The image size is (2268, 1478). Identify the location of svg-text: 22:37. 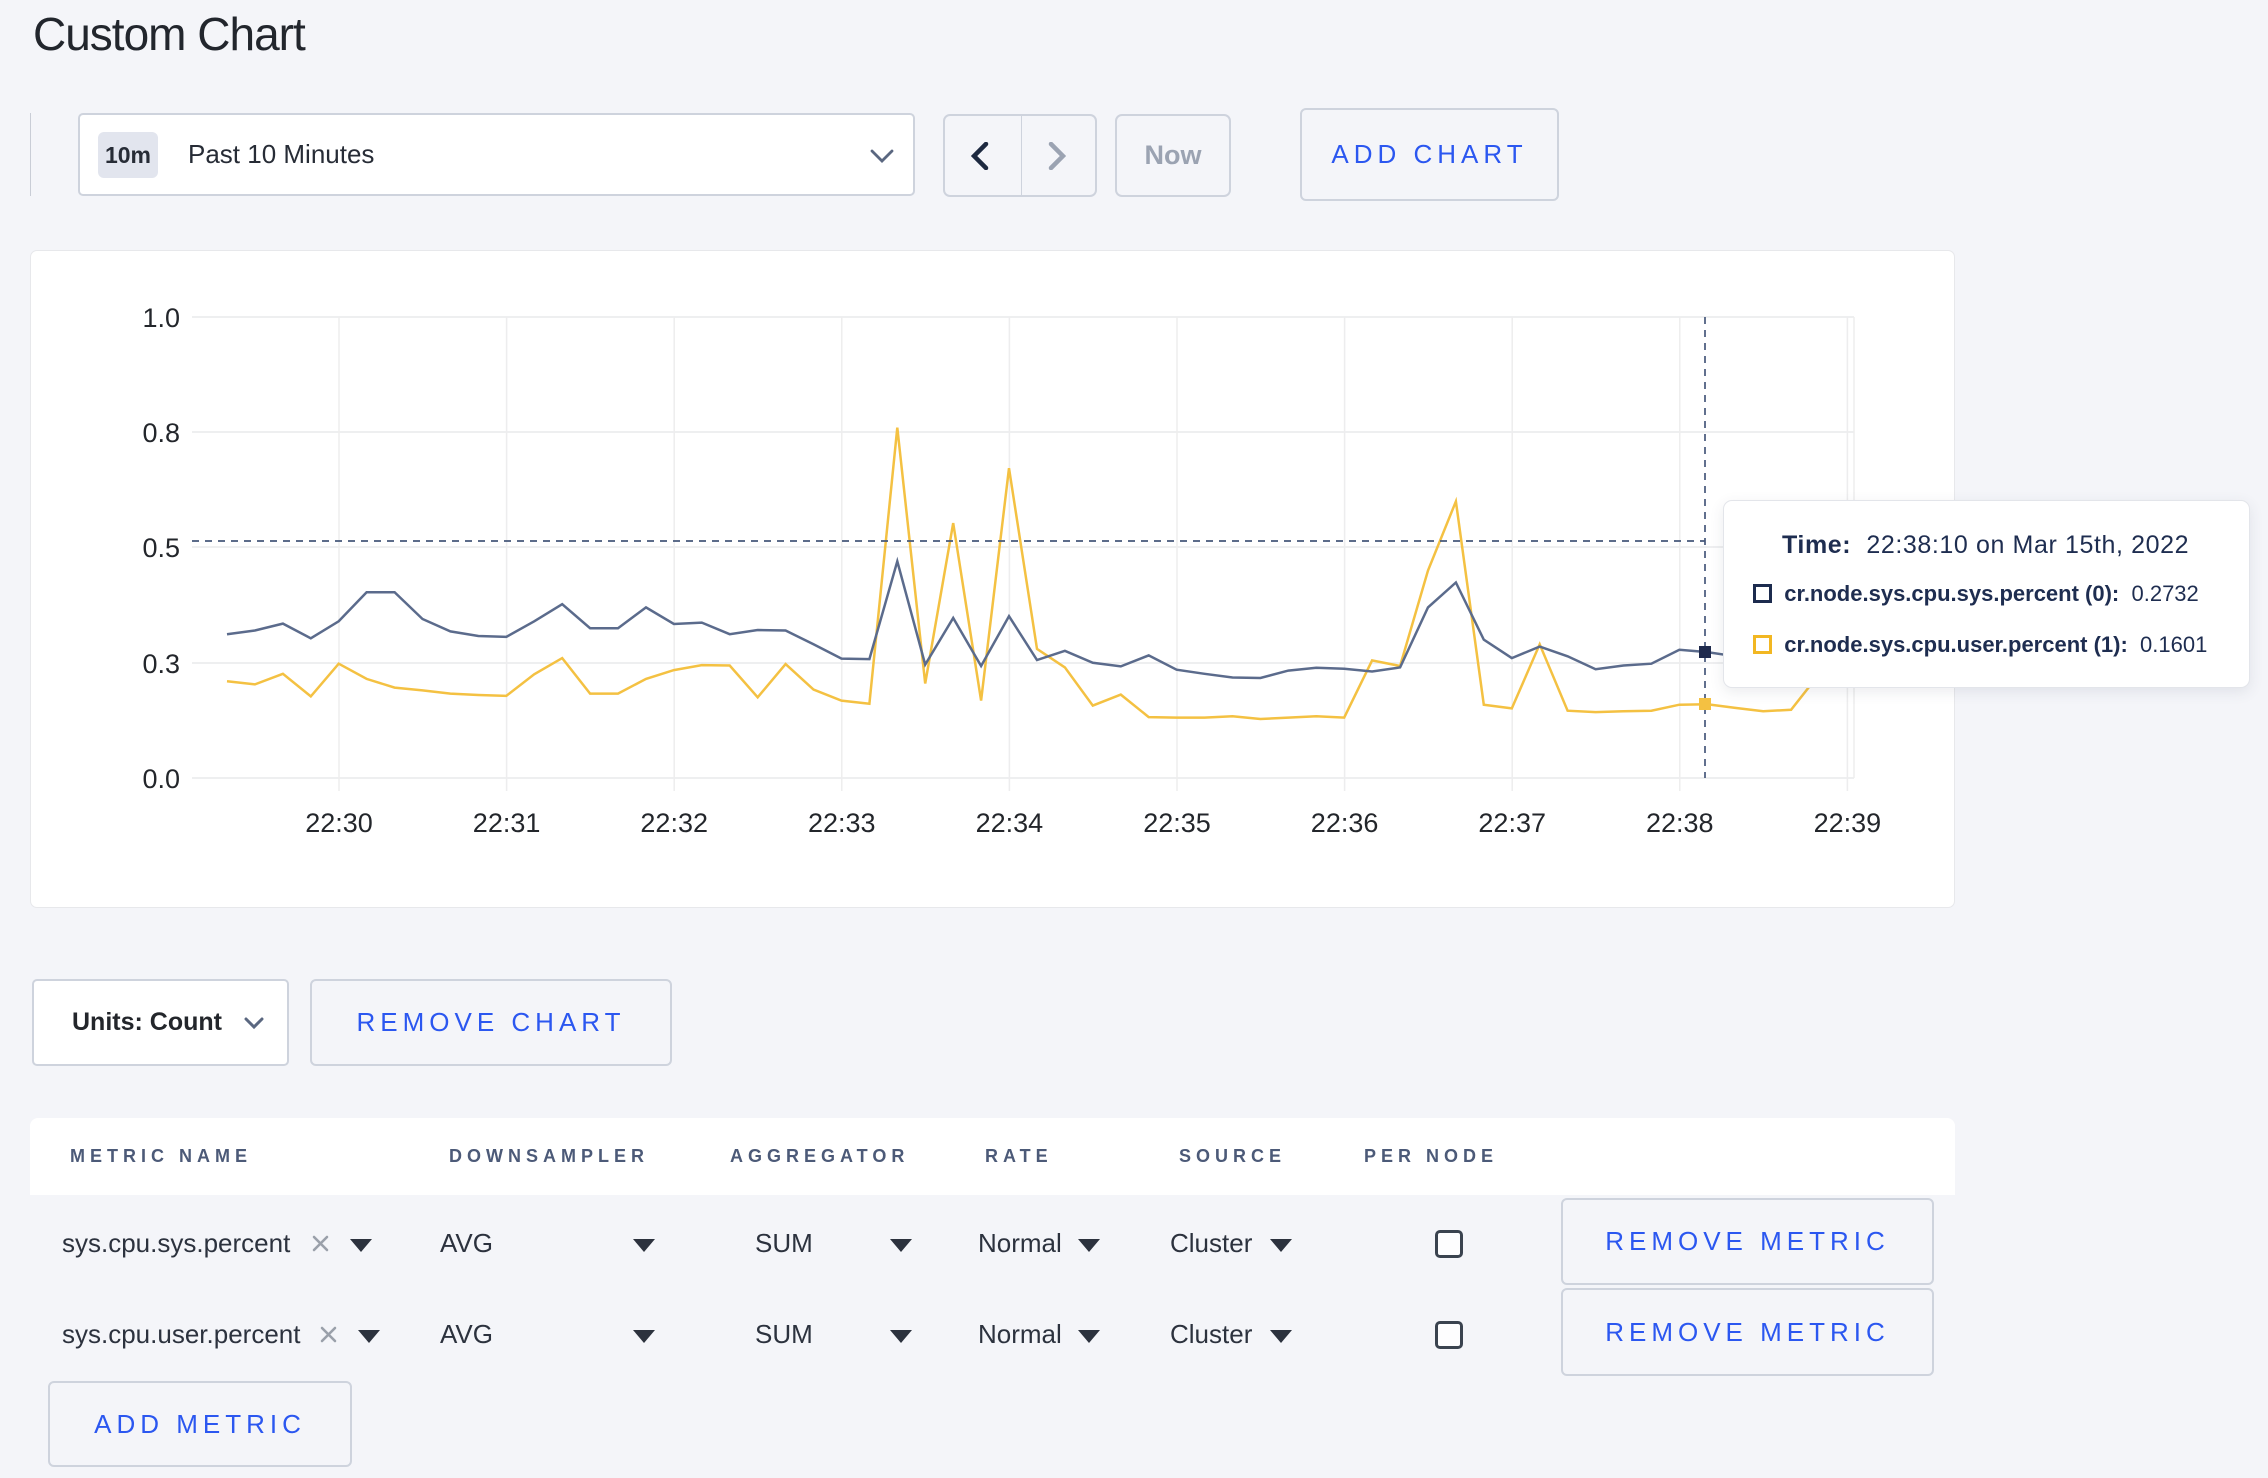
(1512, 823).